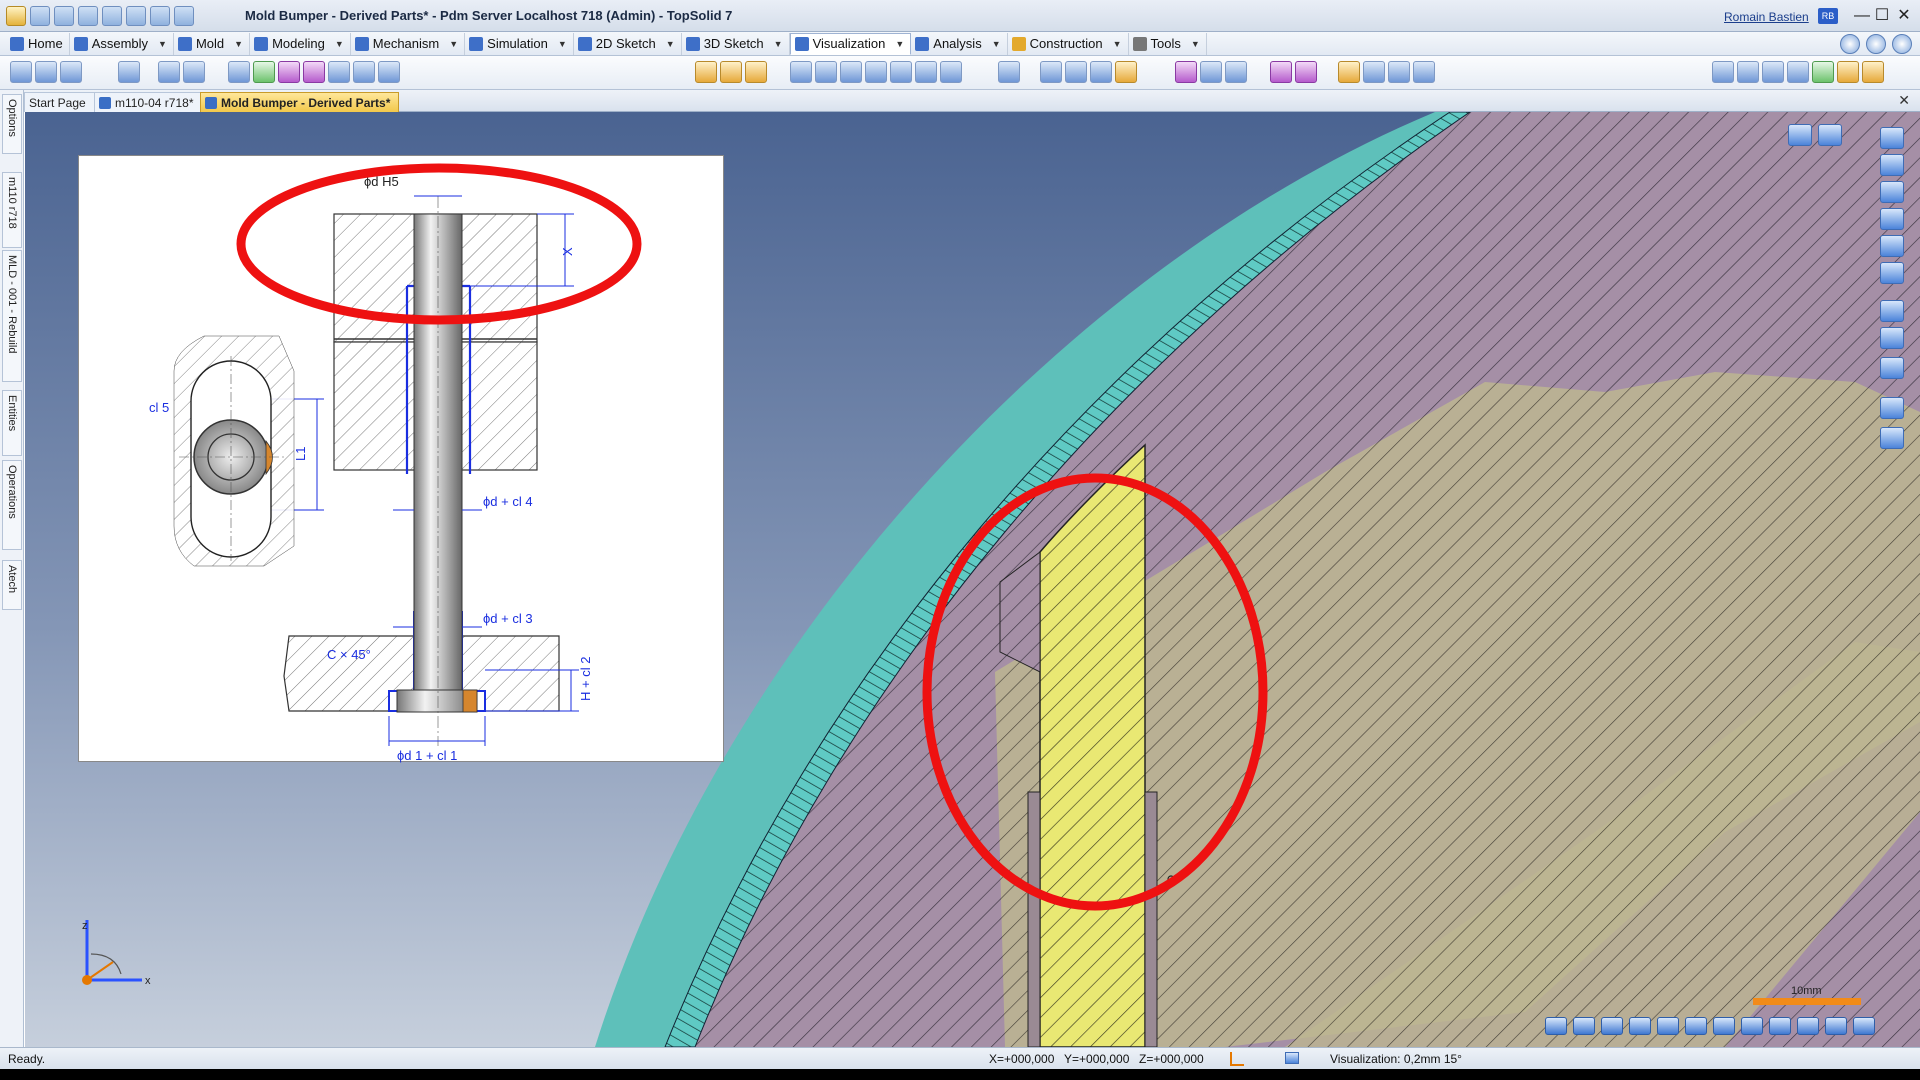  I want to click on zoom-window-icon, so click(1892, 192).